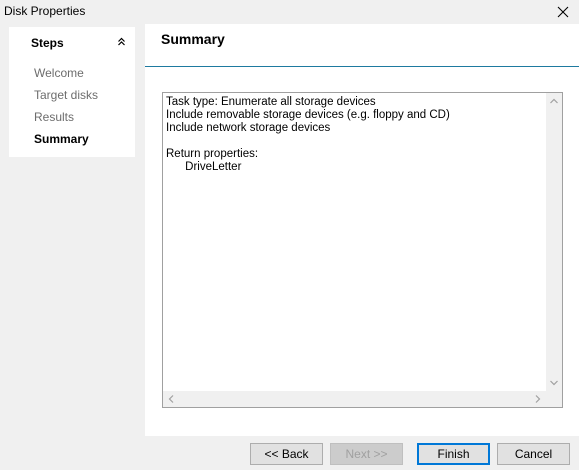 This screenshot has width=579, height=470. Describe the element at coordinates (54, 117) in the screenshot. I see `step-results: Results` at that location.